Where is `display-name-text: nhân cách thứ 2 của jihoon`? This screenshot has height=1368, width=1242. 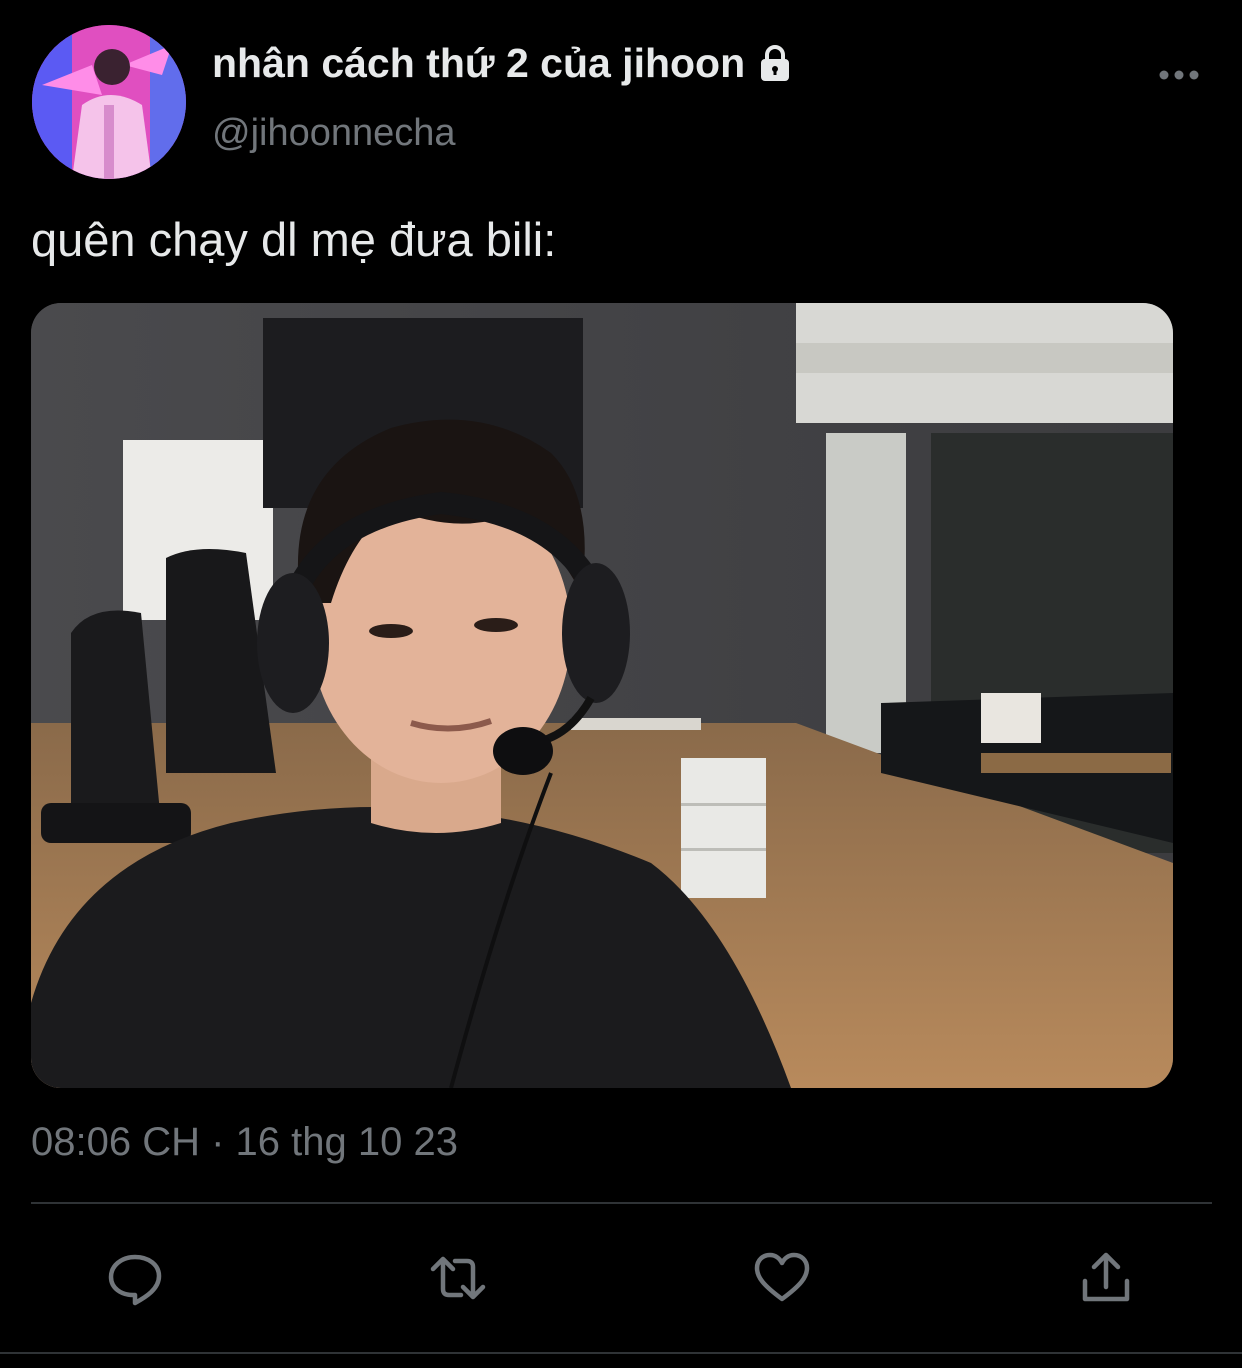 display-name-text: nhân cách thứ 2 của jihoon is located at coordinates (478, 63).